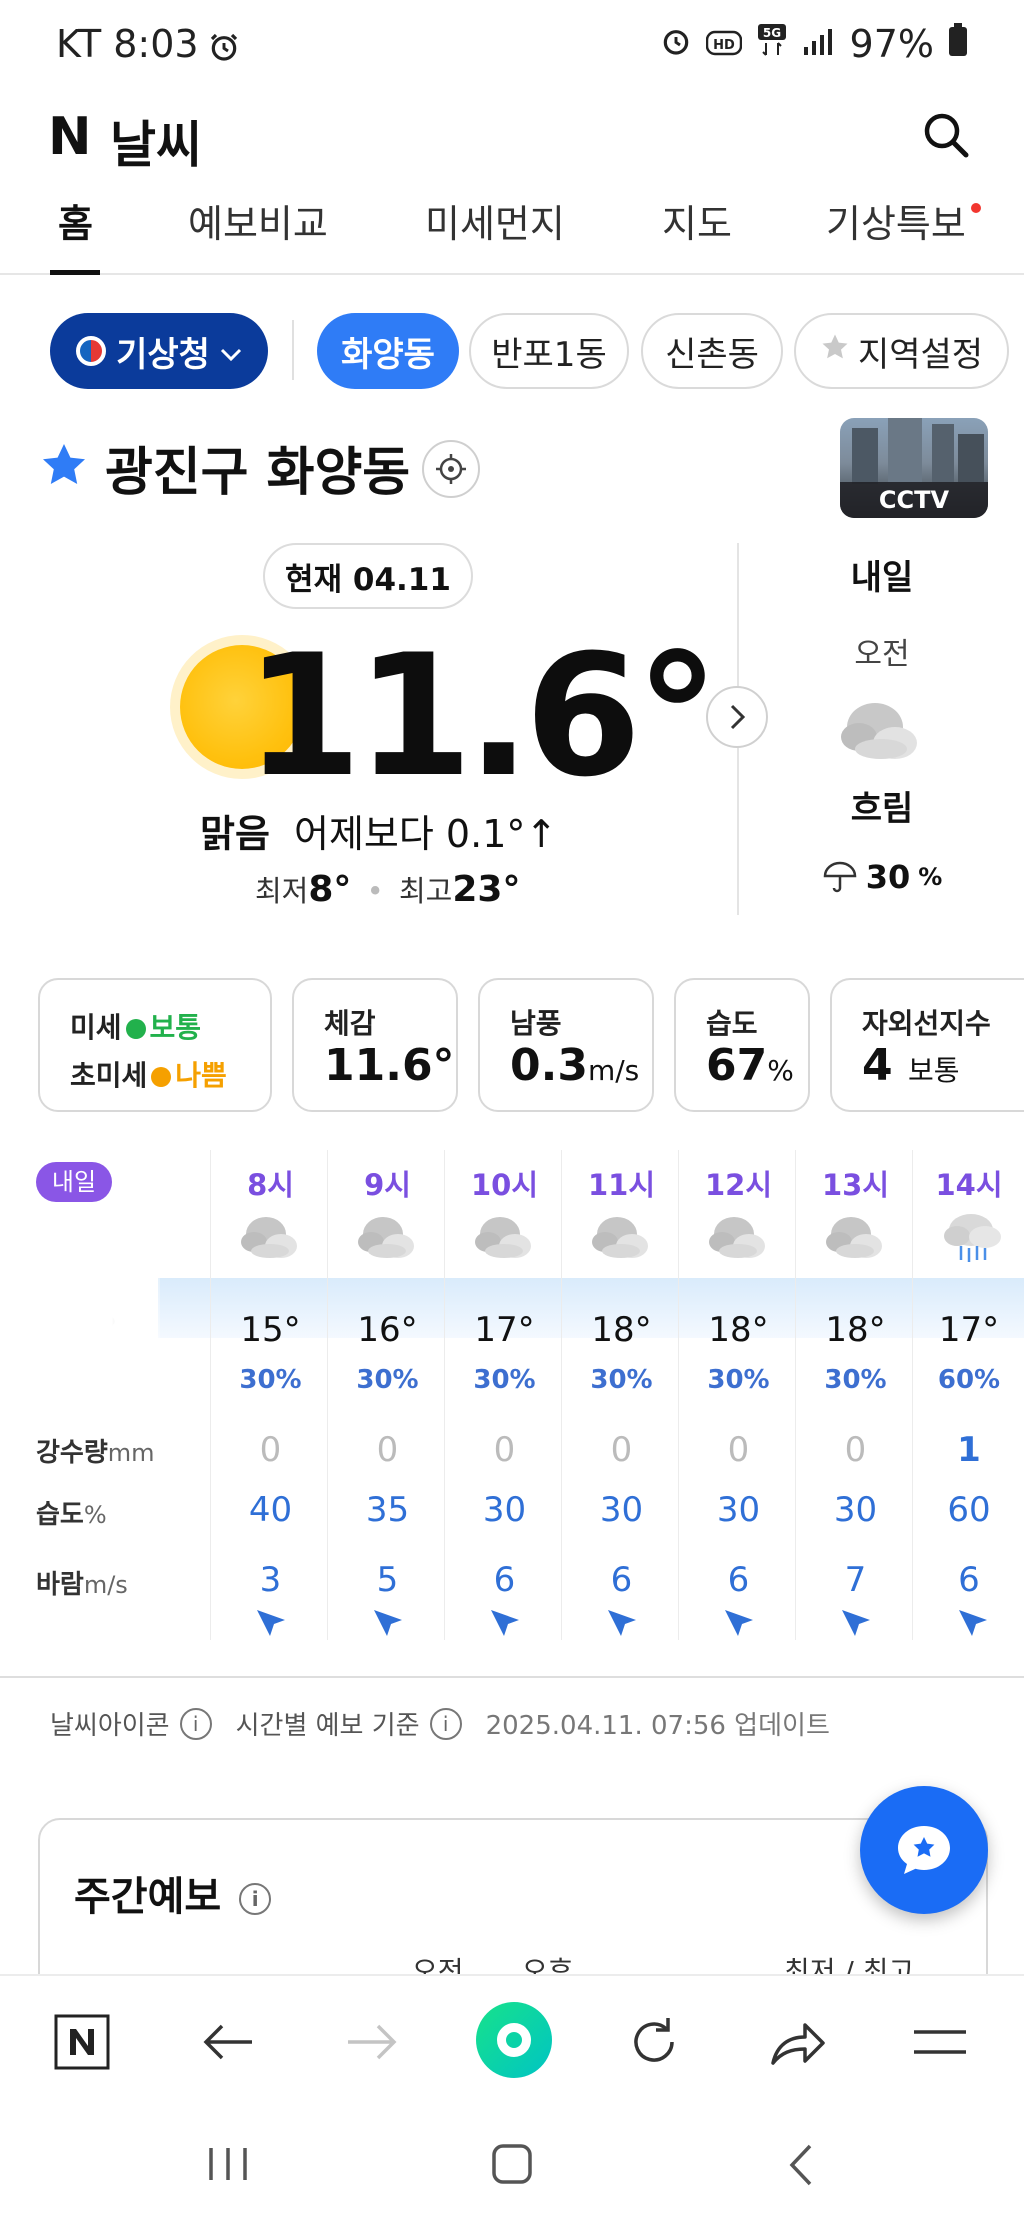  Describe the element at coordinates (914, 468) in the screenshot. I see `cctv-thumbnail: CCTV` at that location.